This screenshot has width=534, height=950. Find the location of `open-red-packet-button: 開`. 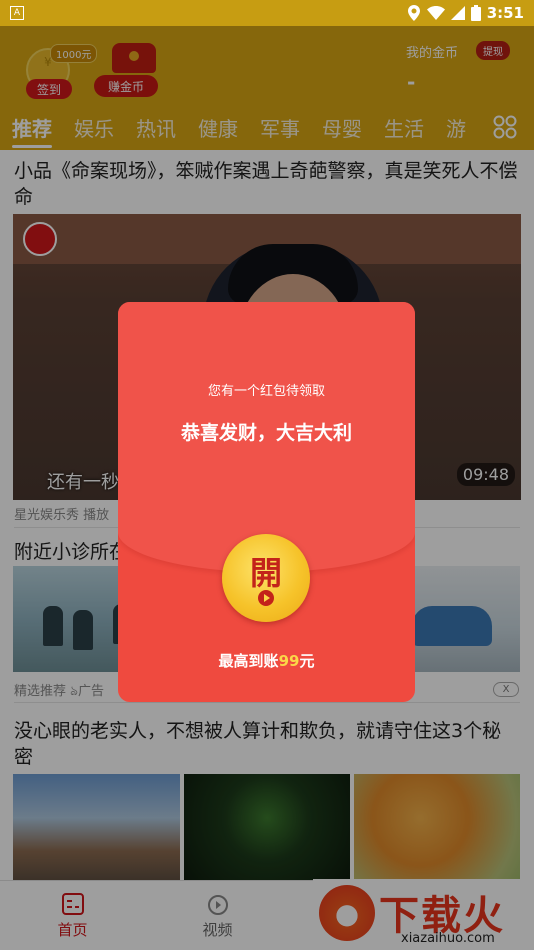

open-red-packet-button: 開 is located at coordinates (266, 578).